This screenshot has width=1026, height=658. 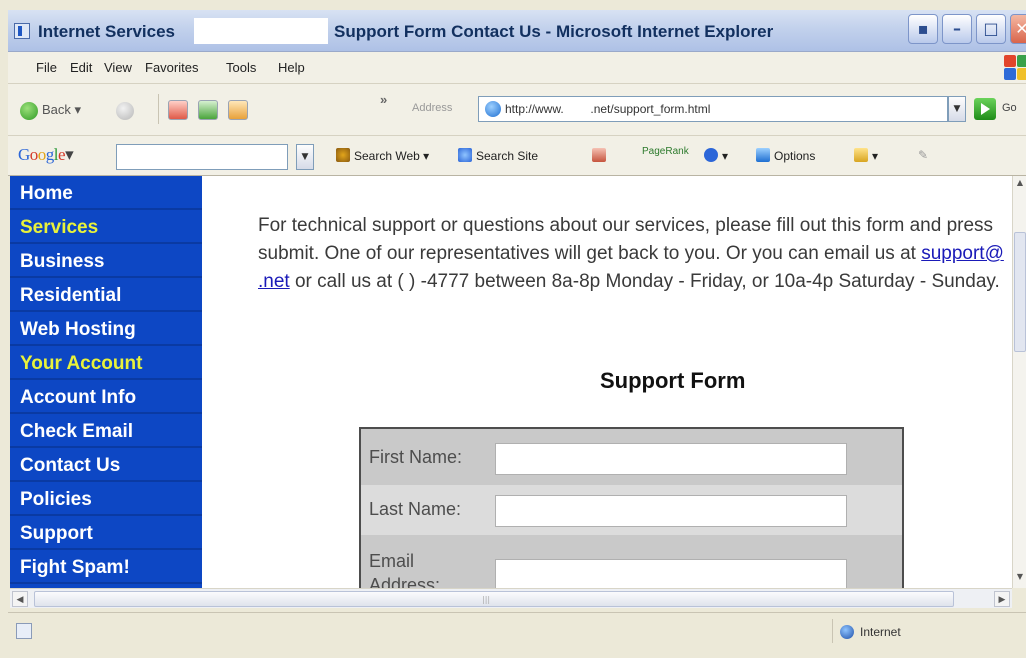 What do you see at coordinates (671, 511) in the screenshot?
I see `last-name-field` at bounding box center [671, 511].